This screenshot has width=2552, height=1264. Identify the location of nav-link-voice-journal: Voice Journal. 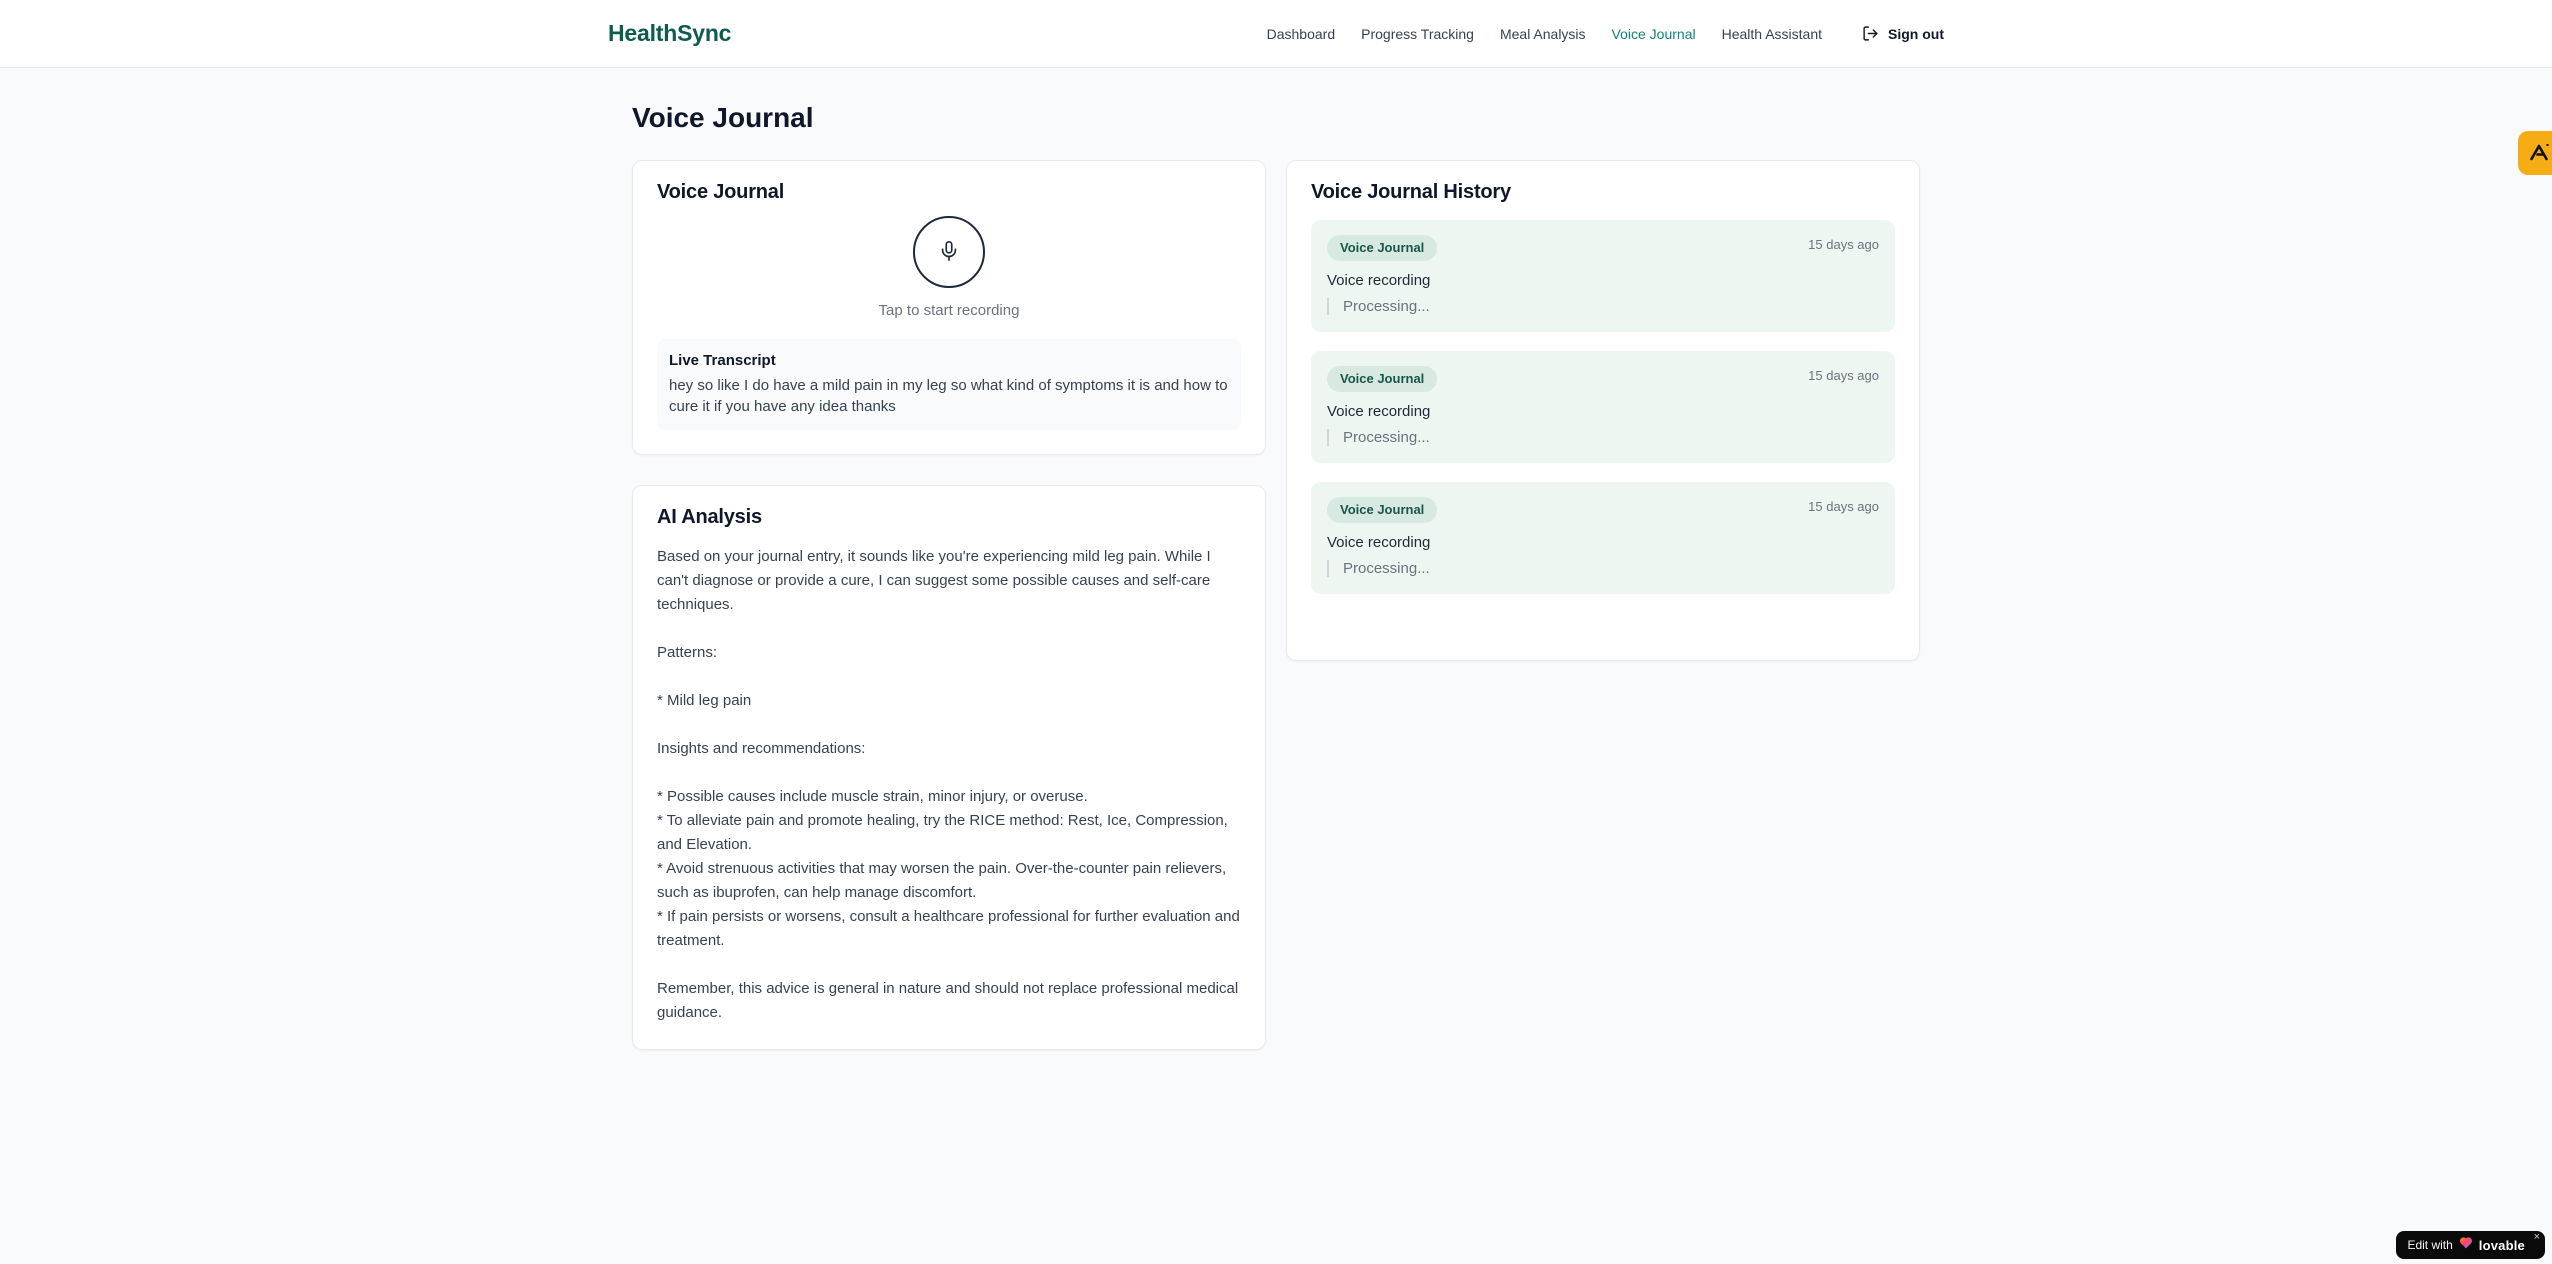
(1654, 34).